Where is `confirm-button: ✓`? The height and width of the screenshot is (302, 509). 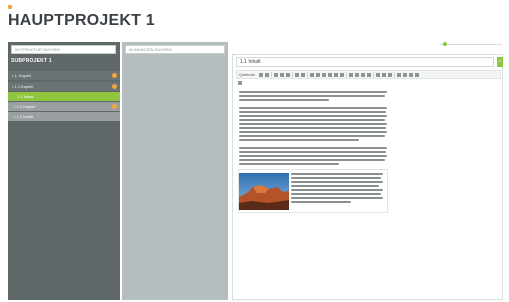 confirm-button: ✓ is located at coordinates (500, 62).